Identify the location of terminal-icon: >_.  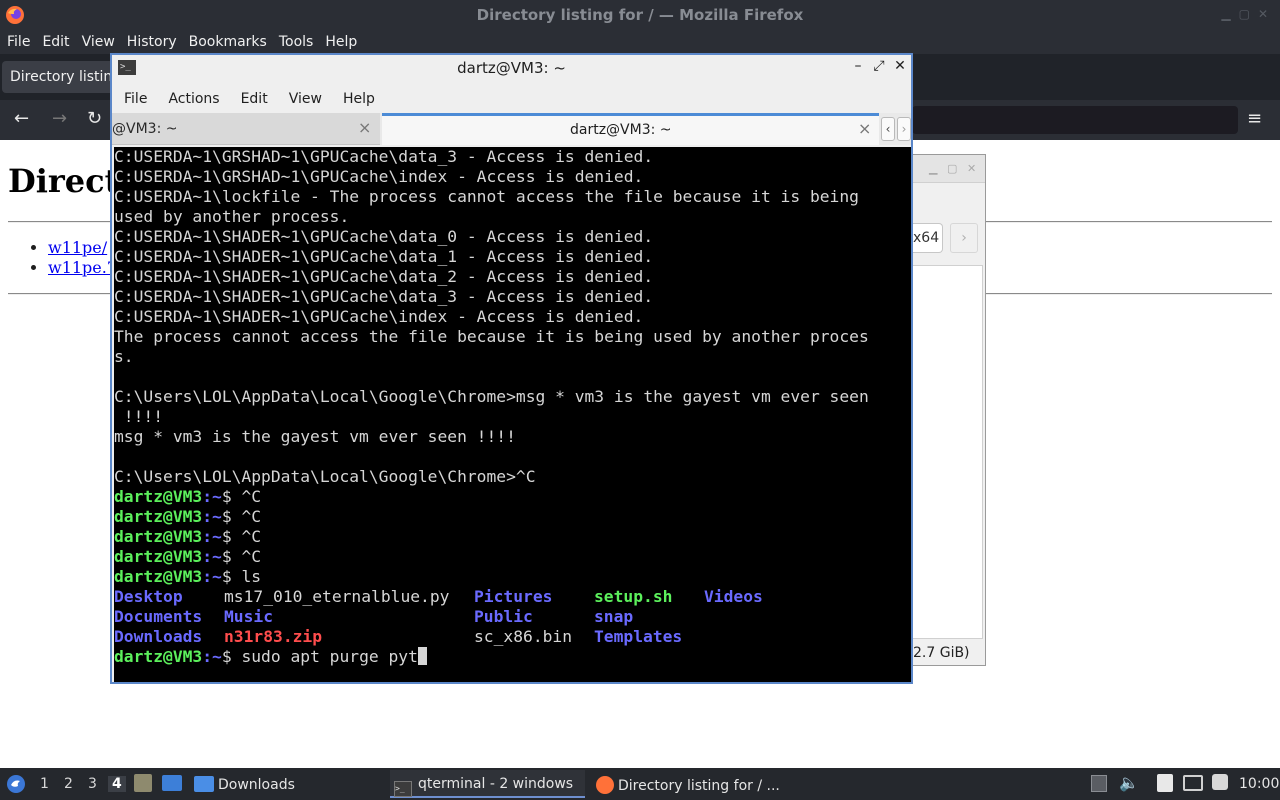
(403, 789).